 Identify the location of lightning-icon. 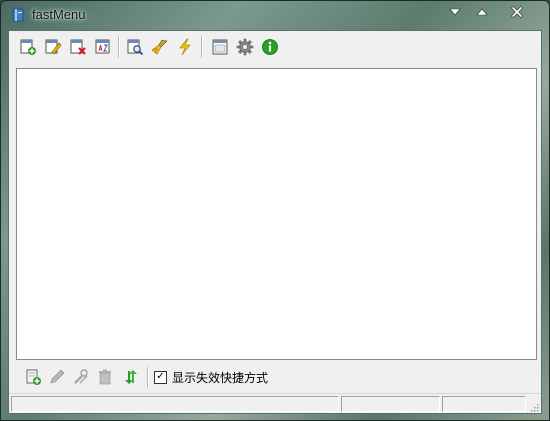
(185, 47).